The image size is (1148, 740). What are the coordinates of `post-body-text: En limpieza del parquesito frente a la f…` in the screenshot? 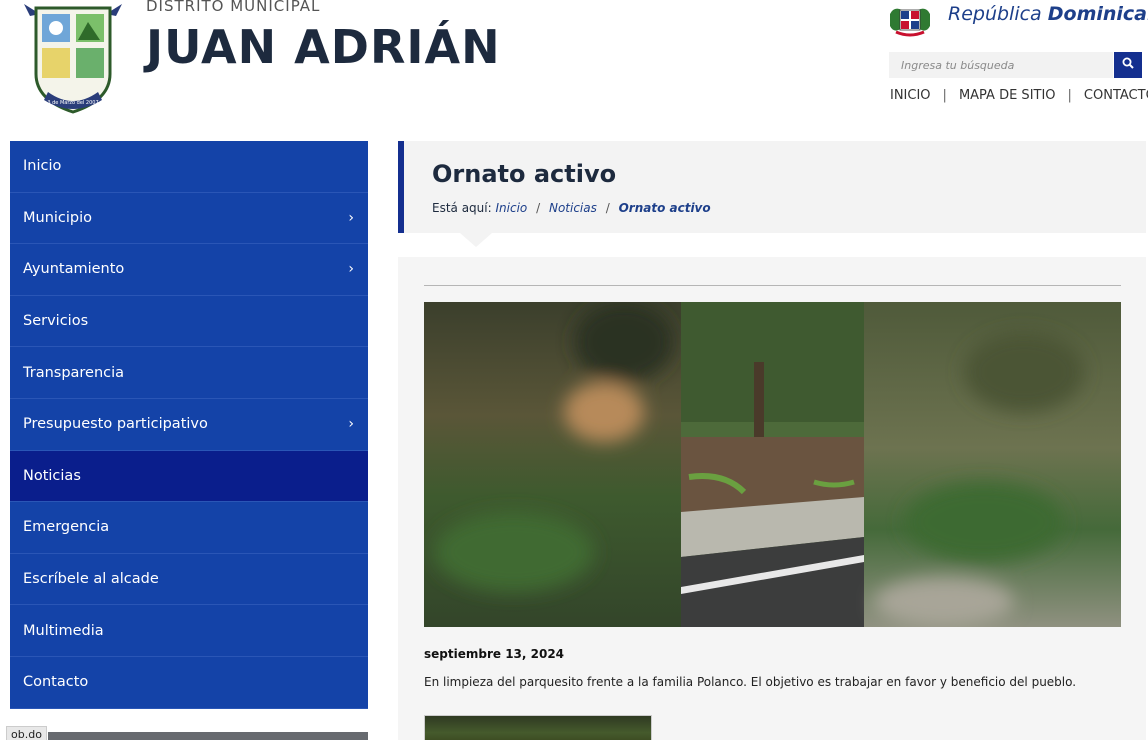 It's located at (750, 682).